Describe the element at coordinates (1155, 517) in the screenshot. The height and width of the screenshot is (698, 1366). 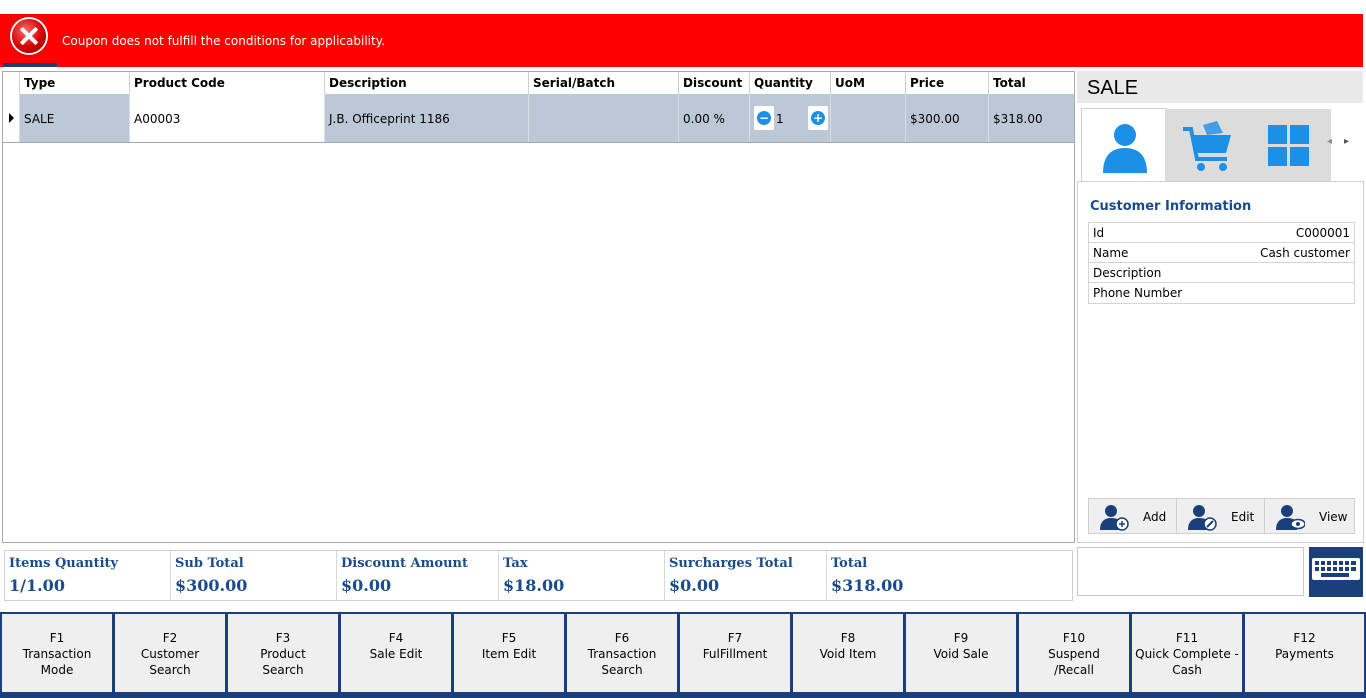
I see `add-customer-label: Add` at that location.